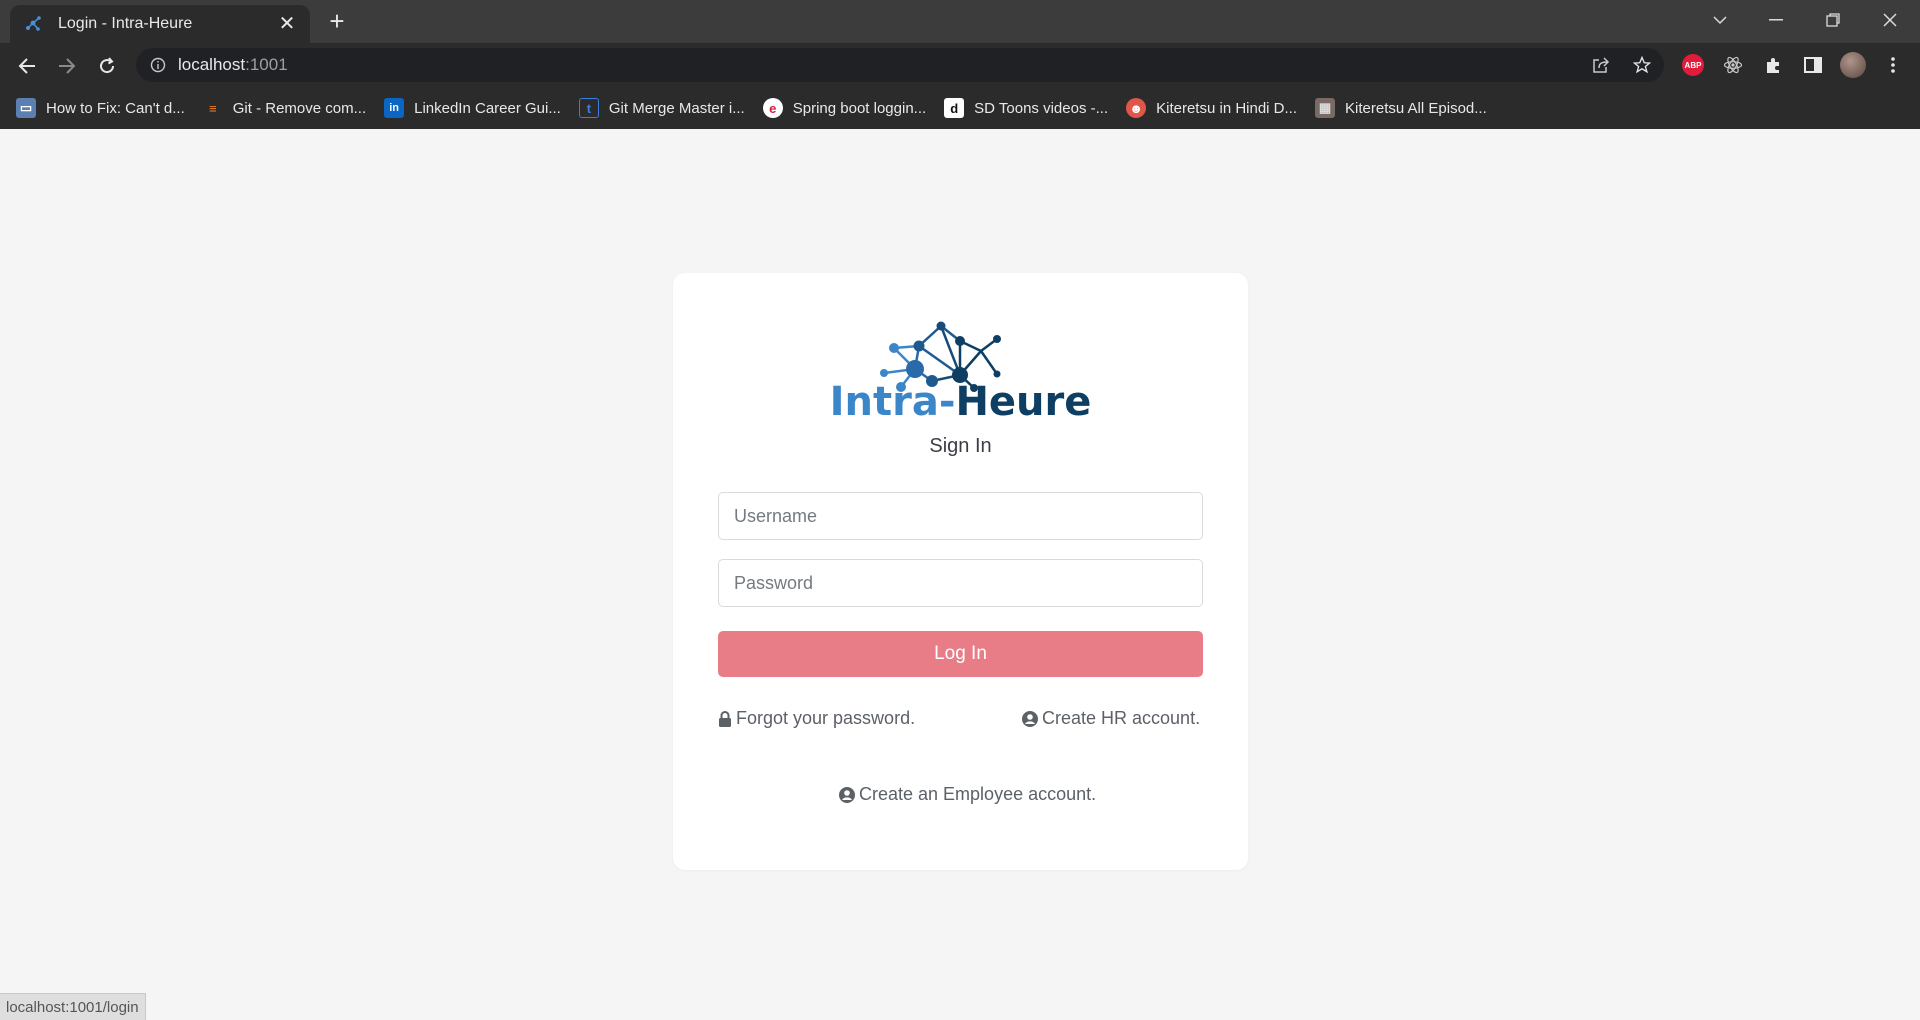 This screenshot has height=1020, width=1920. What do you see at coordinates (125, 23) in the screenshot?
I see `tab-title: Login - Intra-Heure` at bounding box center [125, 23].